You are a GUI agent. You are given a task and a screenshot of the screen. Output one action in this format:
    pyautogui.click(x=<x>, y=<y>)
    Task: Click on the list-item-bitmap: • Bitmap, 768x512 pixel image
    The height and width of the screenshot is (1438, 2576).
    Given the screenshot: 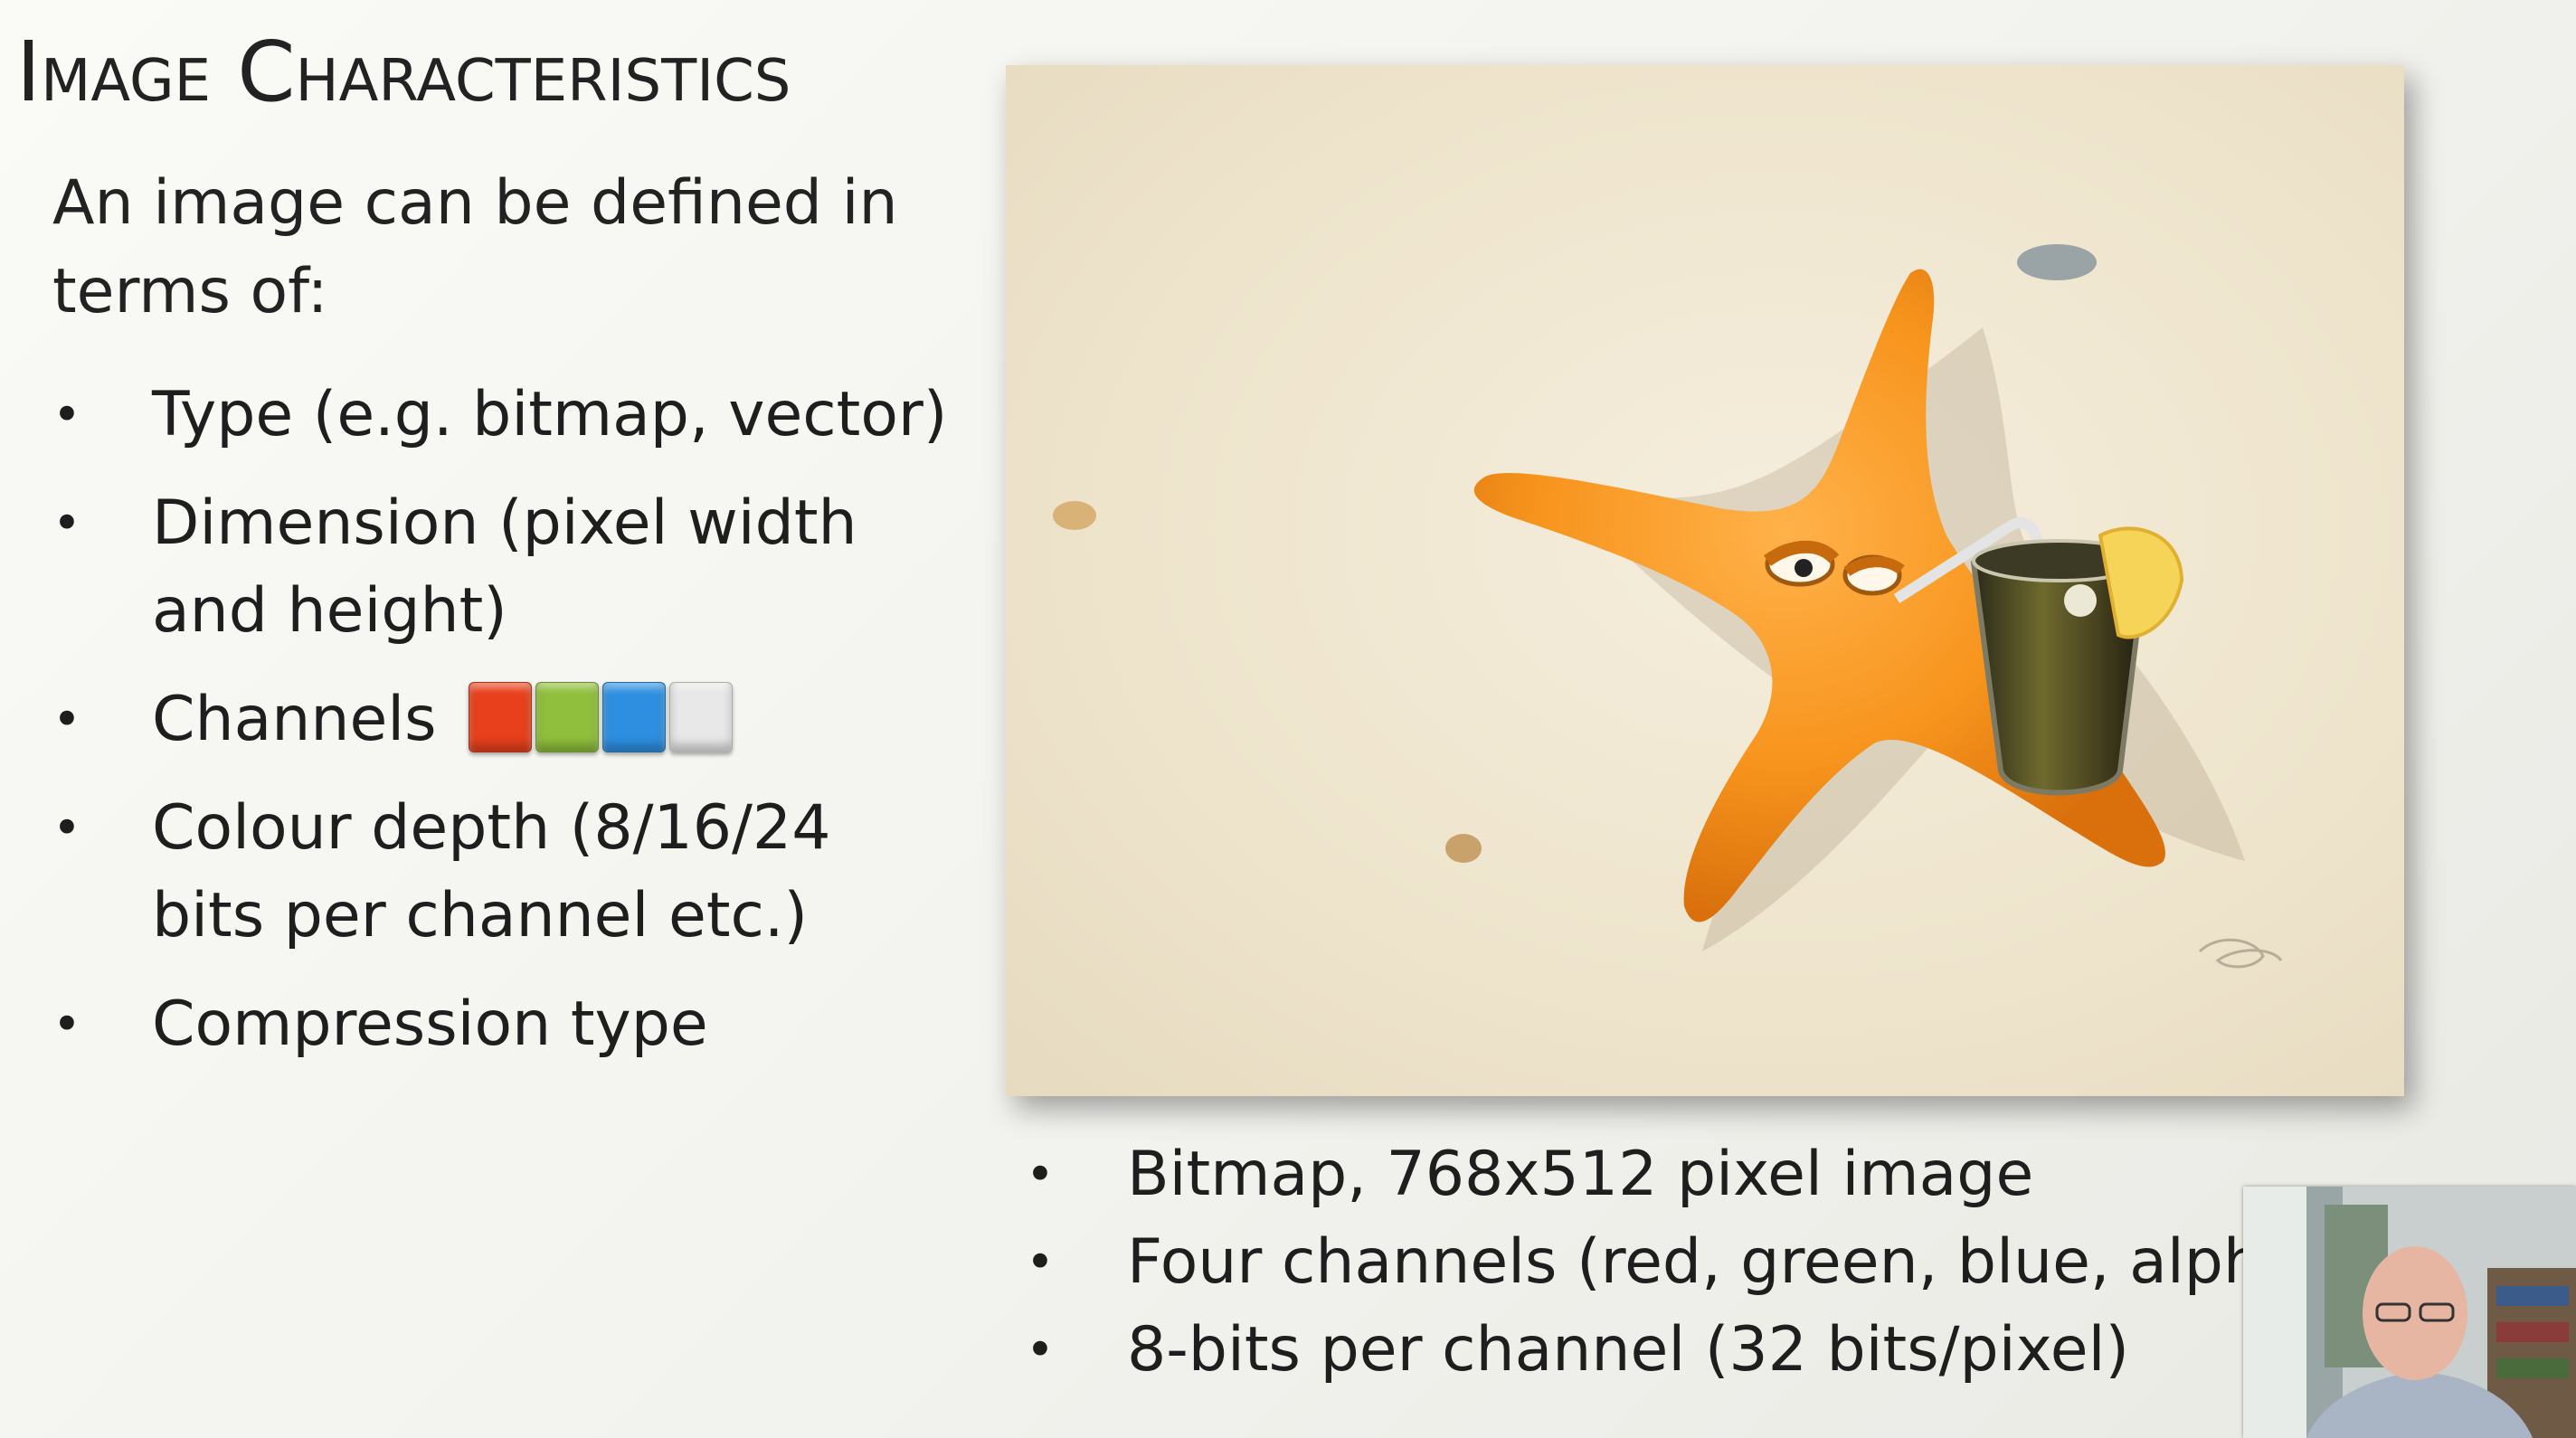 What is the action you would take?
    pyautogui.click(x=1659, y=1174)
    